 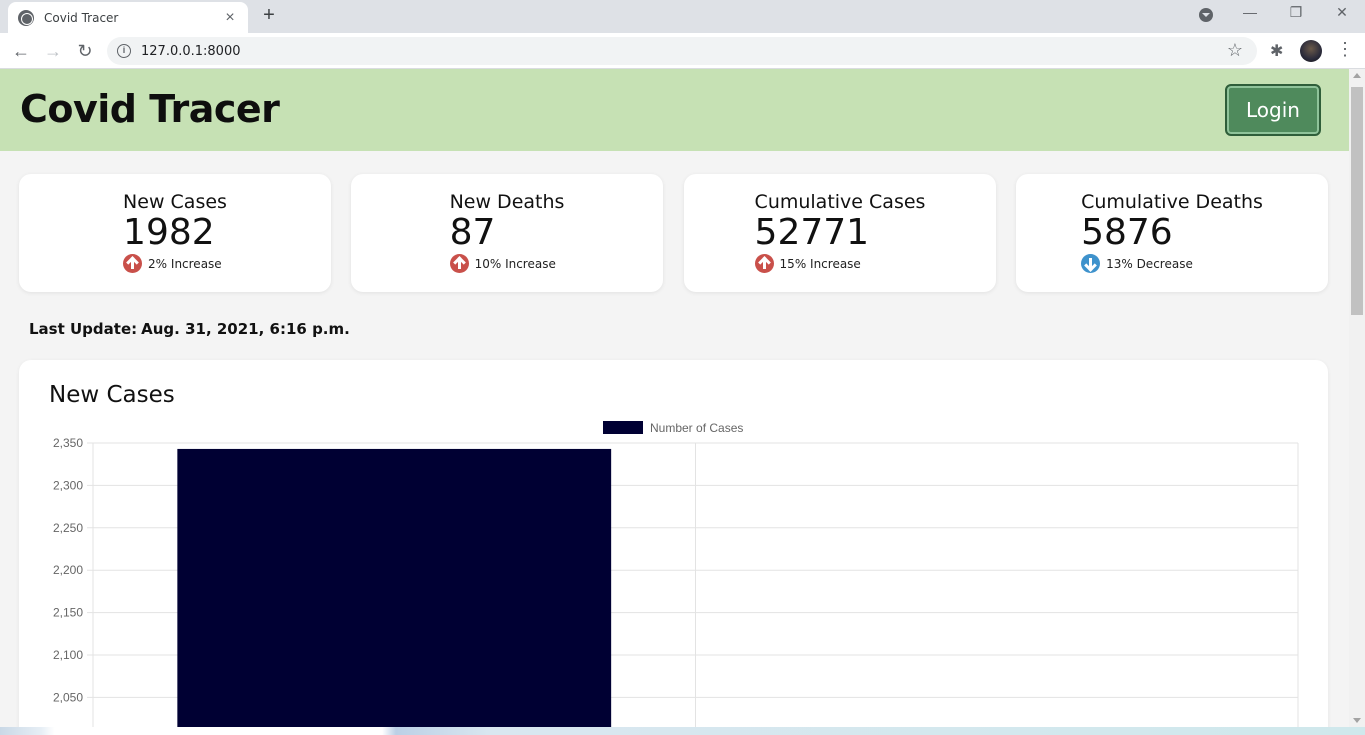 I want to click on stat-title: Cumulative Cases, so click(x=840, y=202).